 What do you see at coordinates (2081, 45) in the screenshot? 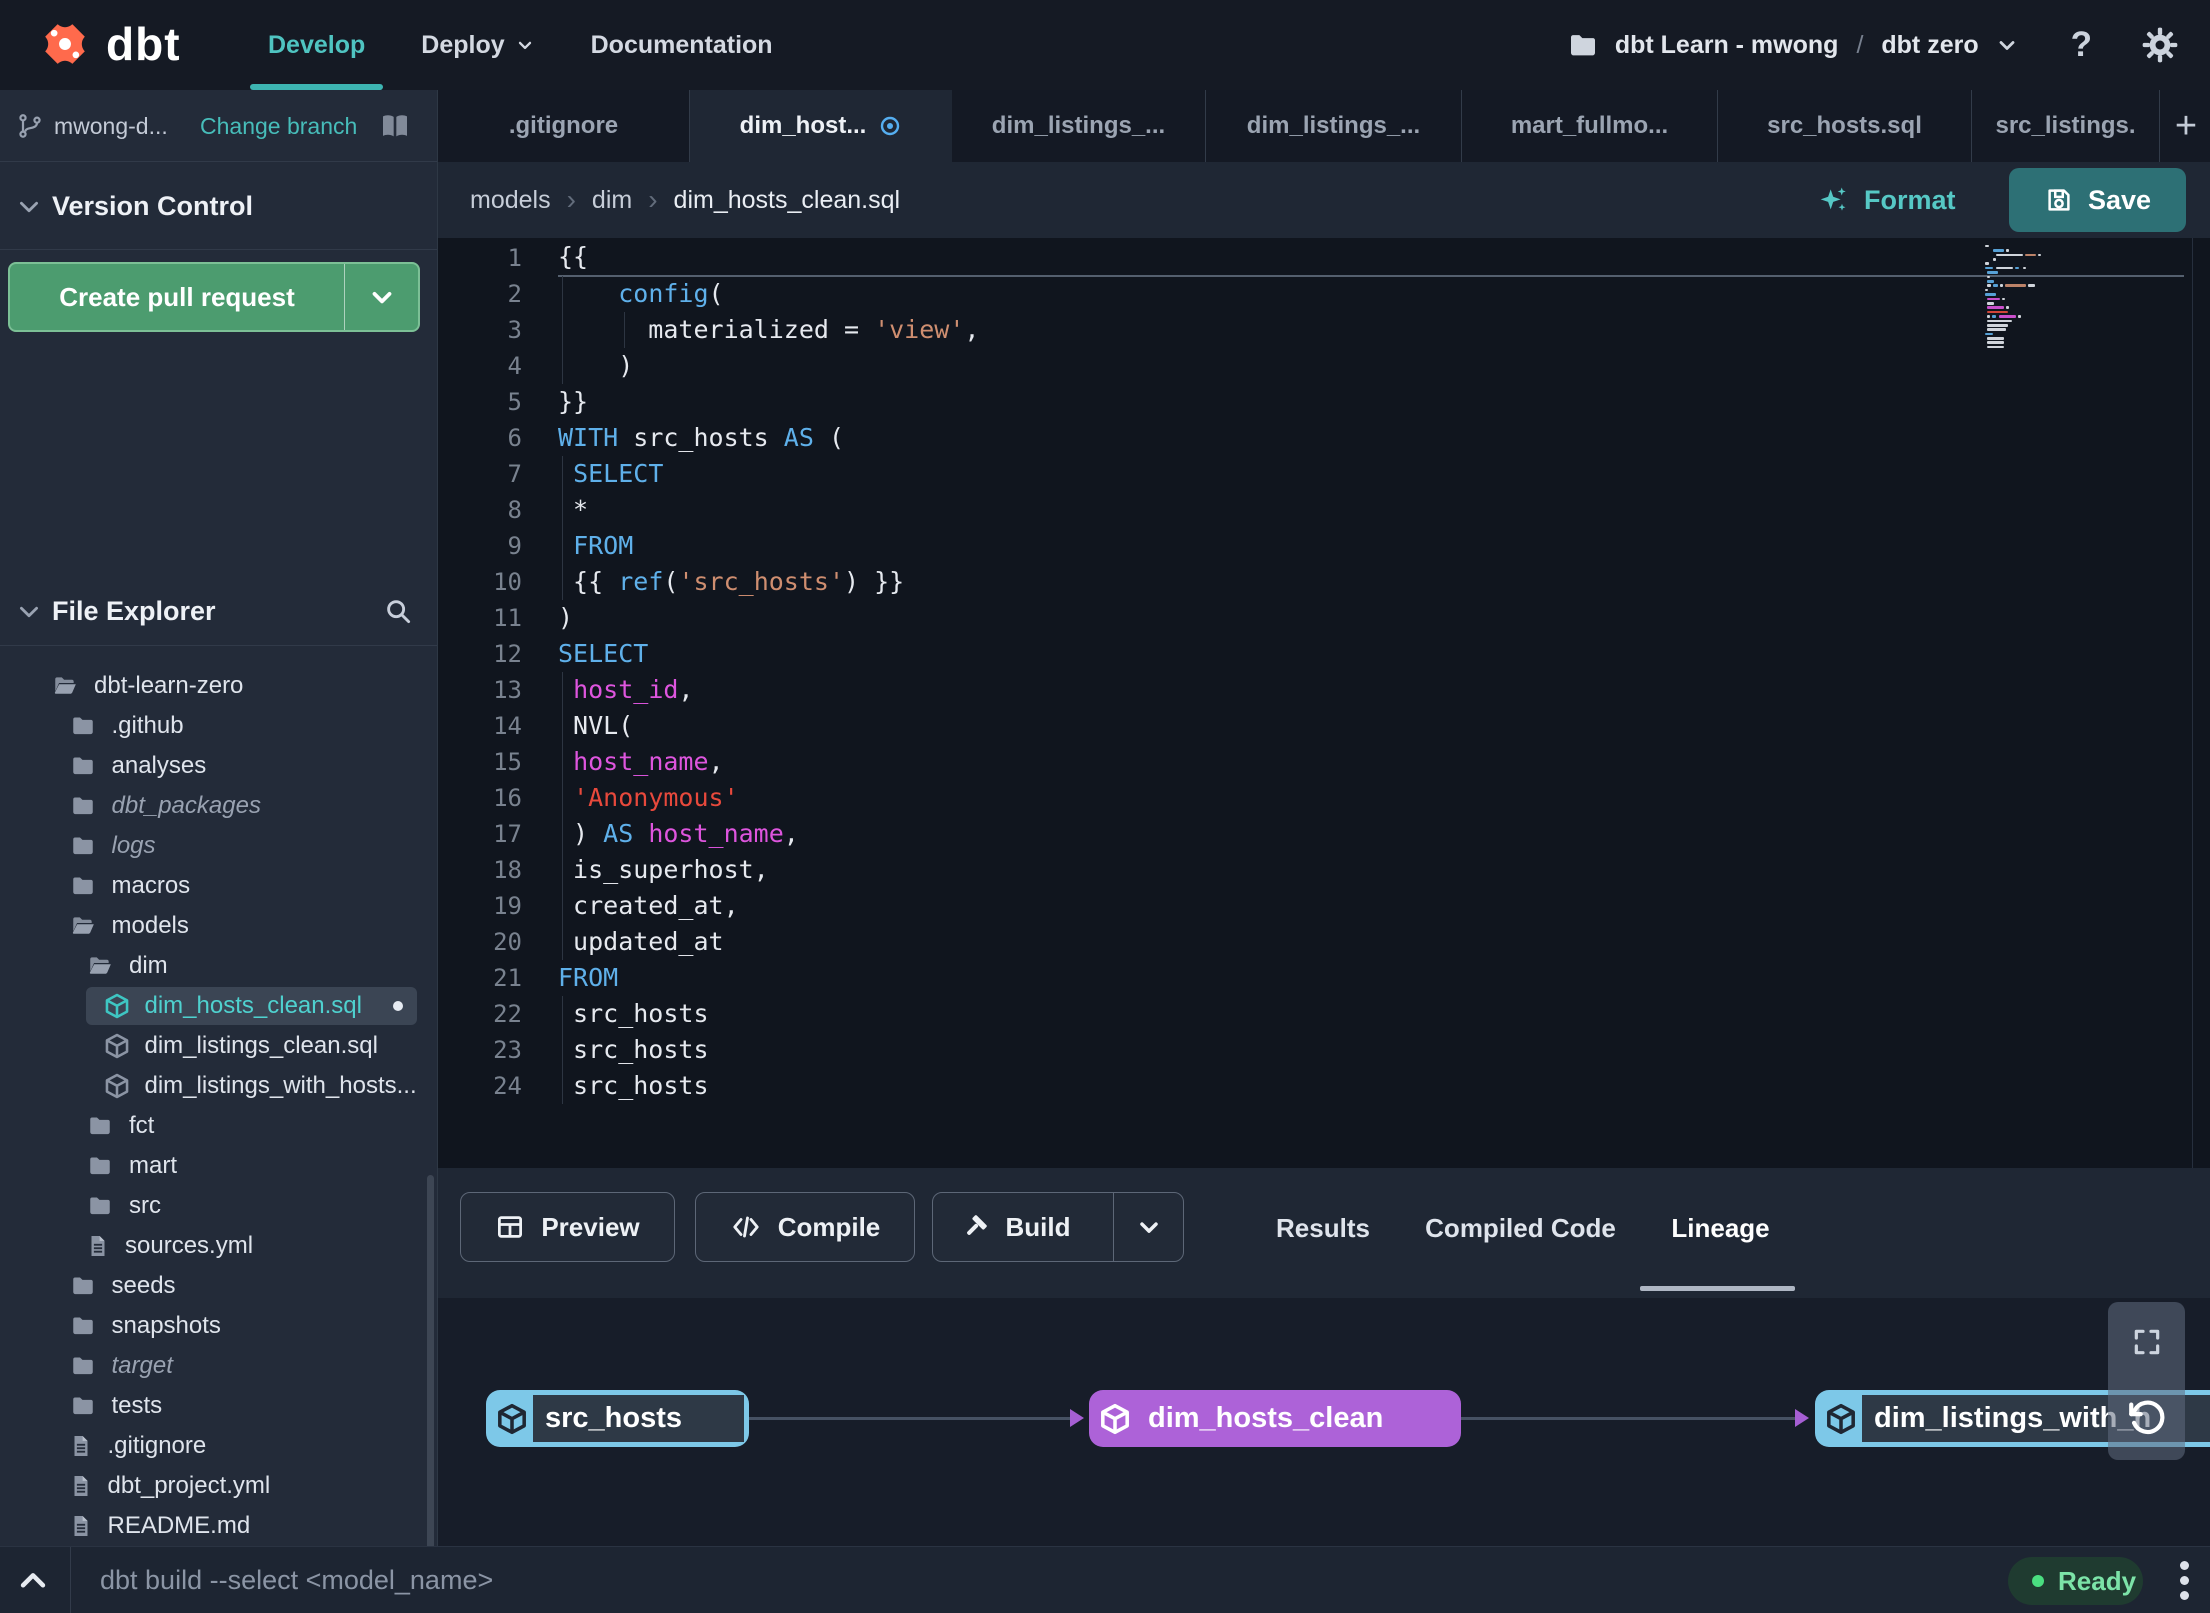
I see `help-icon: ?` at bounding box center [2081, 45].